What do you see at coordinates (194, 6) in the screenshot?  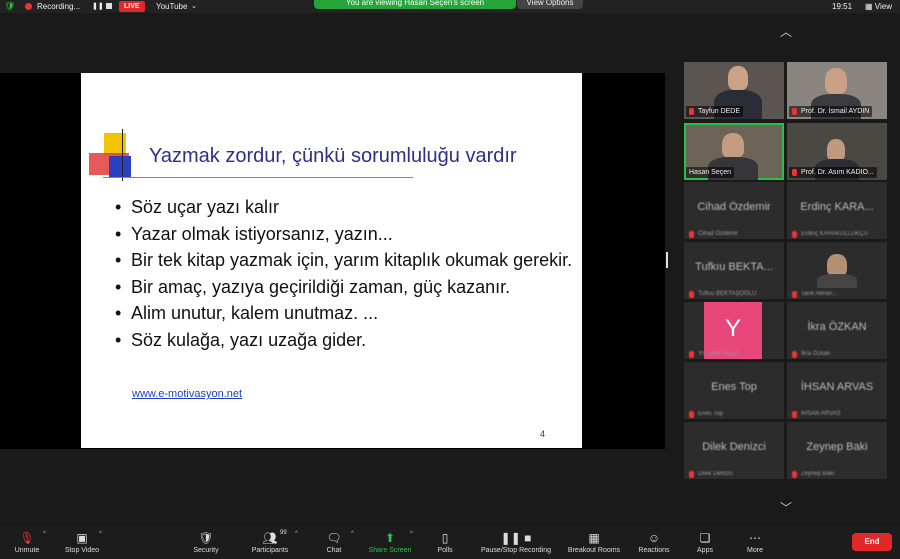 I see `chevron-down-icon: ⌄` at bounding box center [194, 6].